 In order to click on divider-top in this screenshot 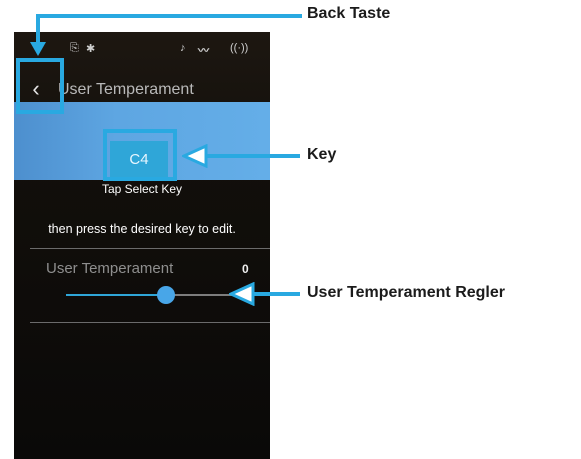, I will do `click(150, 248)`.